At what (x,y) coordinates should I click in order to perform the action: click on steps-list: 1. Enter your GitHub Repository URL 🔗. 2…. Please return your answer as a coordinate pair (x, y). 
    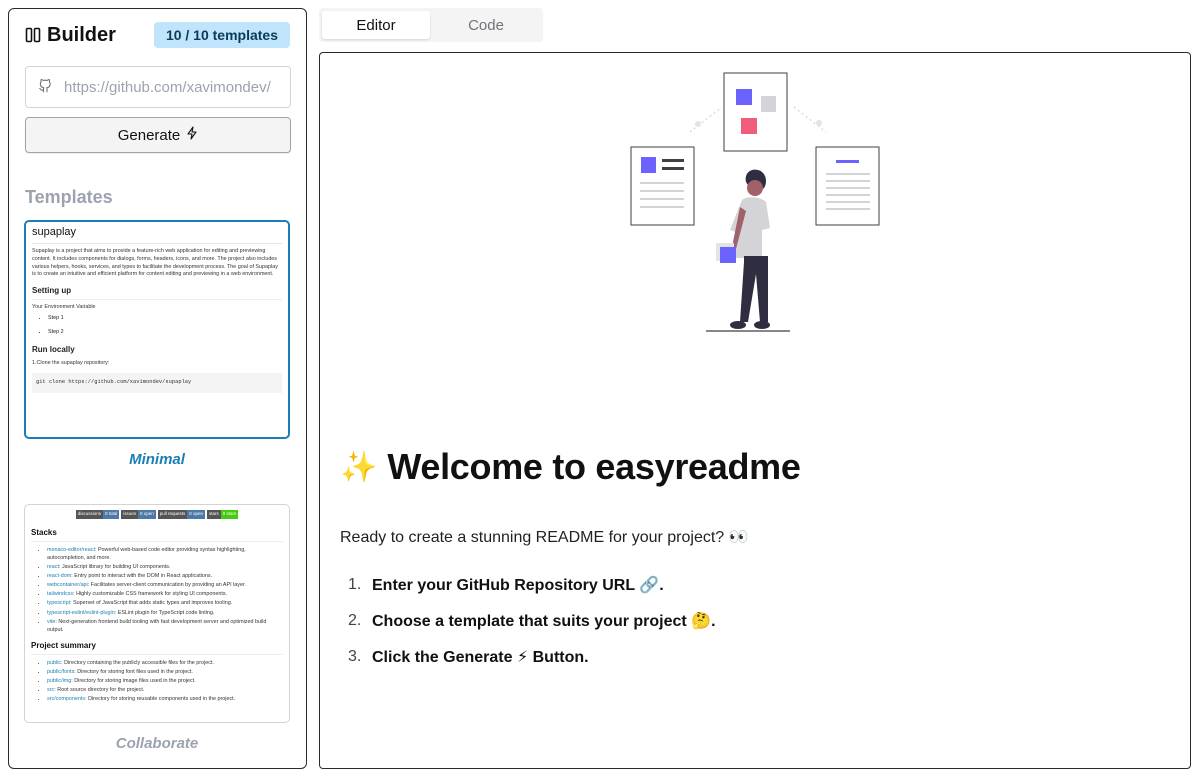
    Looking at the image, I should click on (528, 621).